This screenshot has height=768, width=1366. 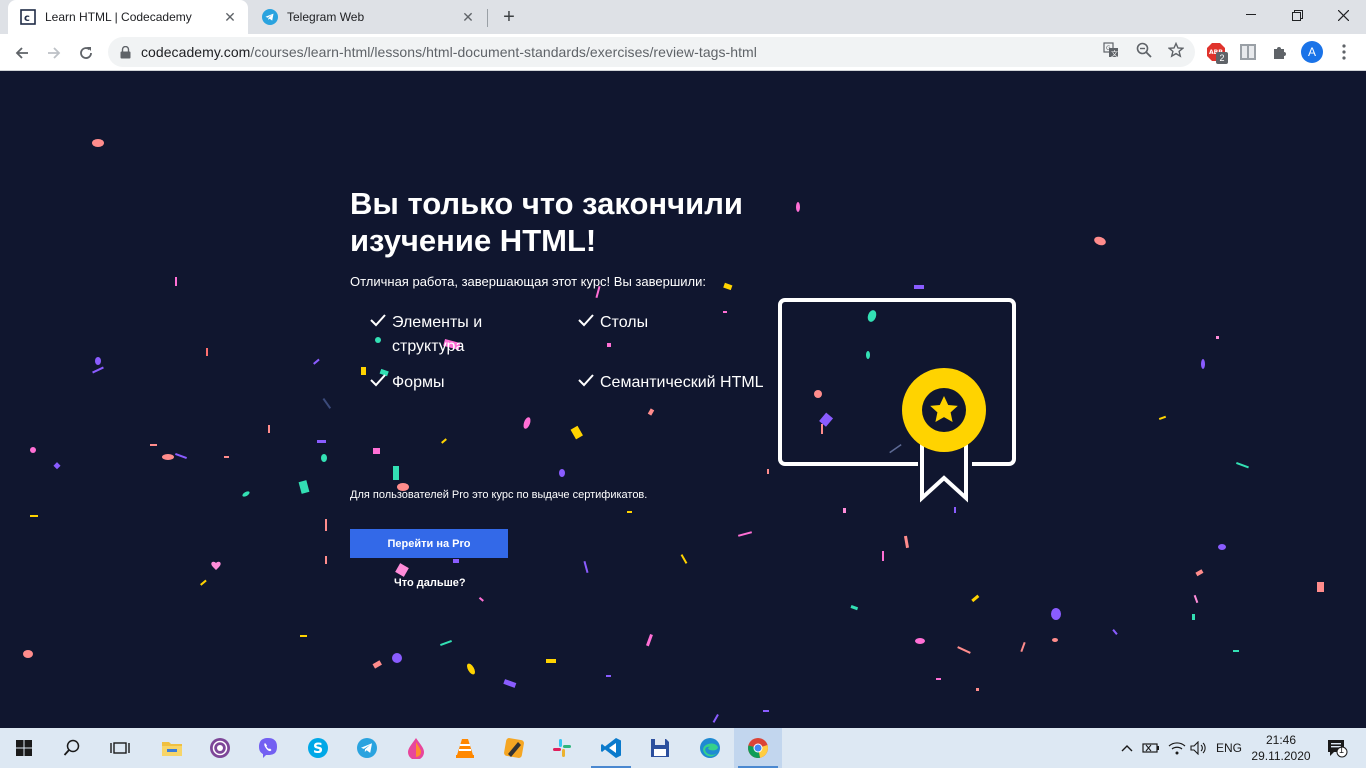 What do you see at coordinates (1312, 52) in the screenshot?
I see `profile-avatar: A` at bounding box center [1312, 52].